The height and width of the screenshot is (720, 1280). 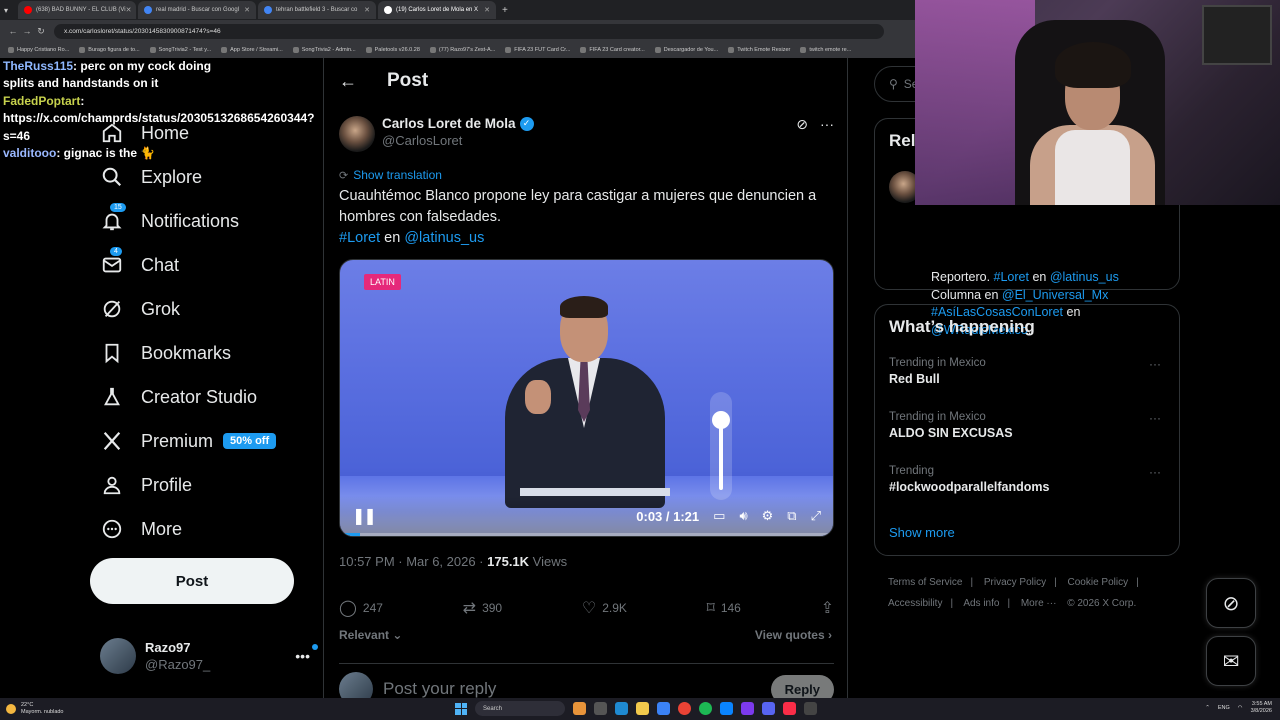 What do you see at coordinates (393, 50) in the screenshot?
I see `bookmark-item: Paletools v26.0.28` at bounding box center [393, 50].